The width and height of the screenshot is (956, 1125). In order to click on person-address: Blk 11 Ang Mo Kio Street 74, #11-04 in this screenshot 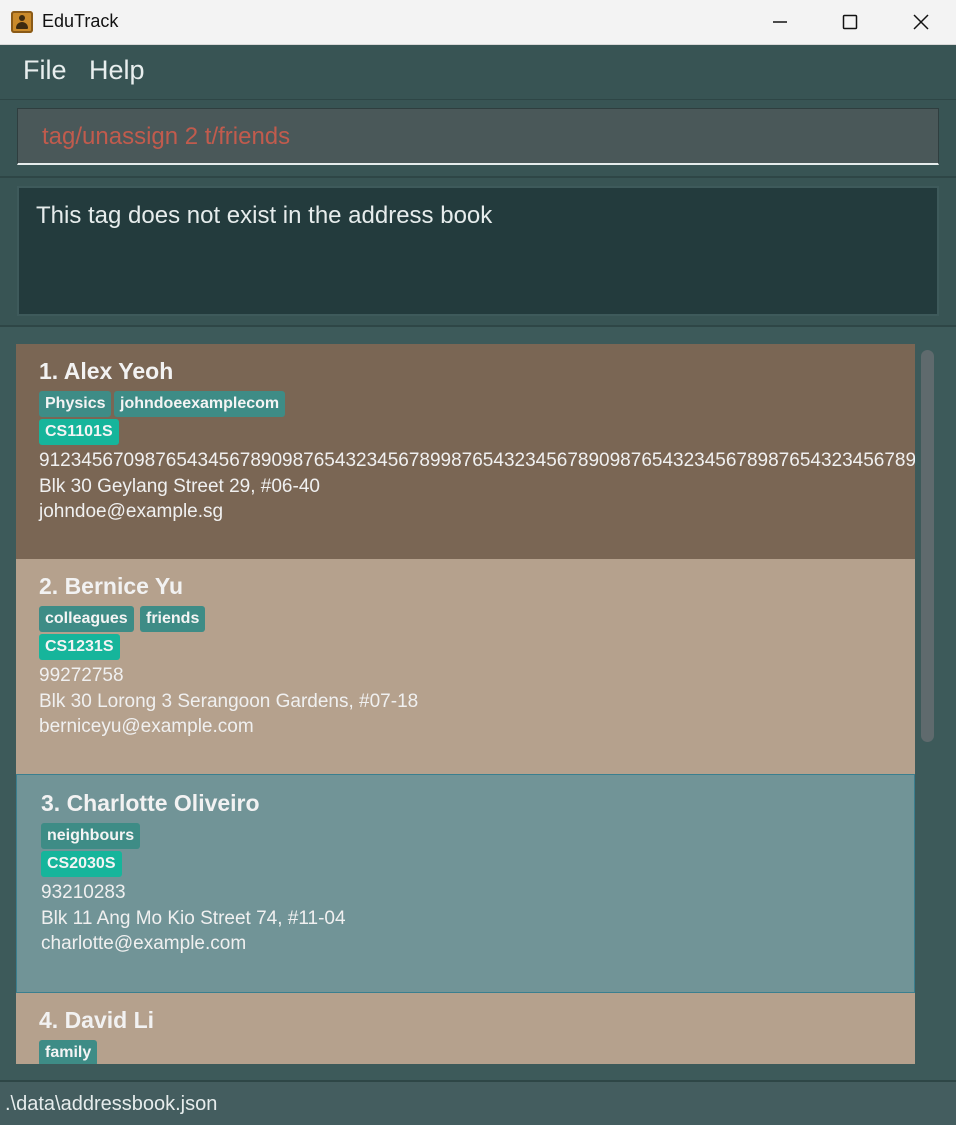, I will do `click(193, 918)`.